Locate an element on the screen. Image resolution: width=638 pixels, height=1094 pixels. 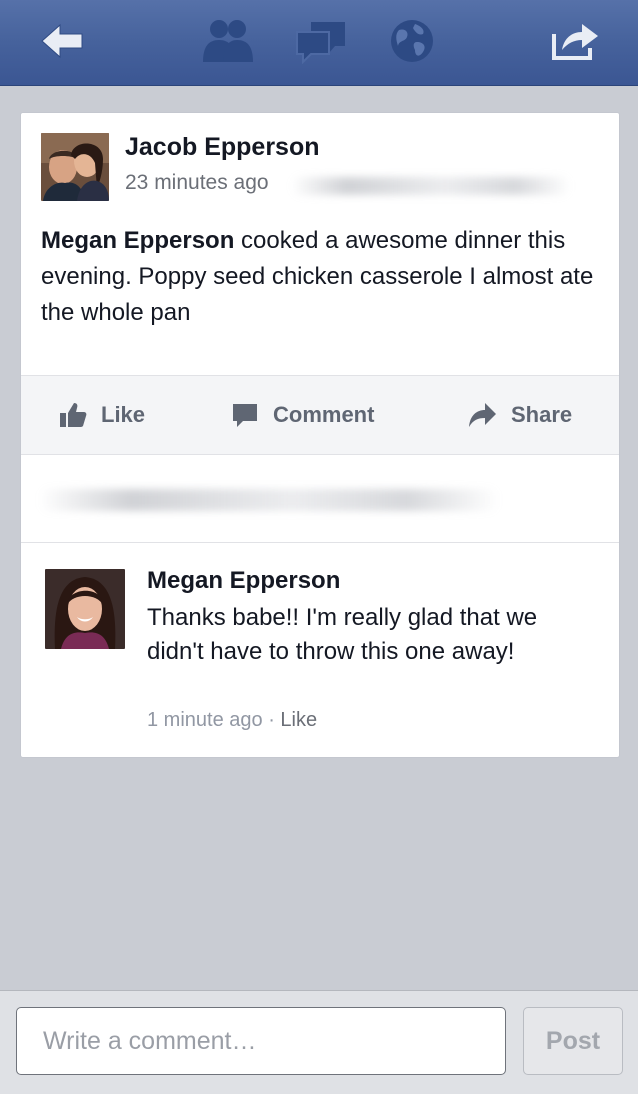
back-arrow-icon is located at coordinates (62, 41).